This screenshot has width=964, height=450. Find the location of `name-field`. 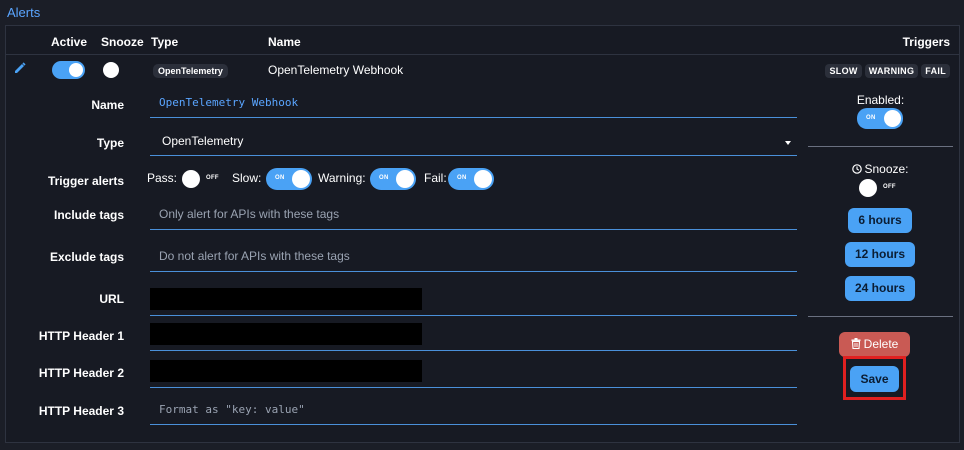

name-field is located at coordinates (473, 103).